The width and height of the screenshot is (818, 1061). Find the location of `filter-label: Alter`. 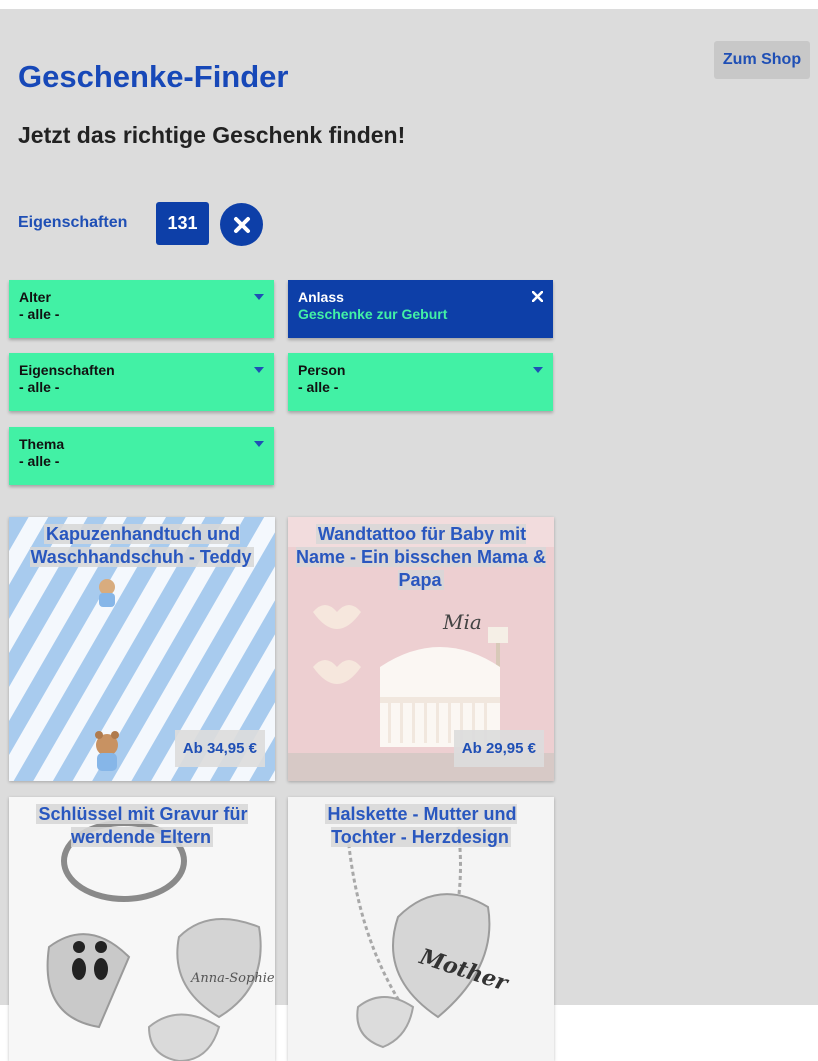

filter-label: Alter is located at coordinates (35, 297).